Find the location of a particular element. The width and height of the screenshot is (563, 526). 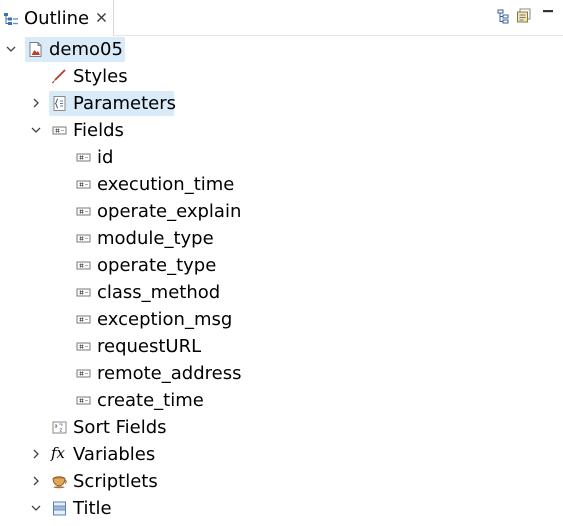

tree-node-label: operate_type is located at coordinates (157, 265).